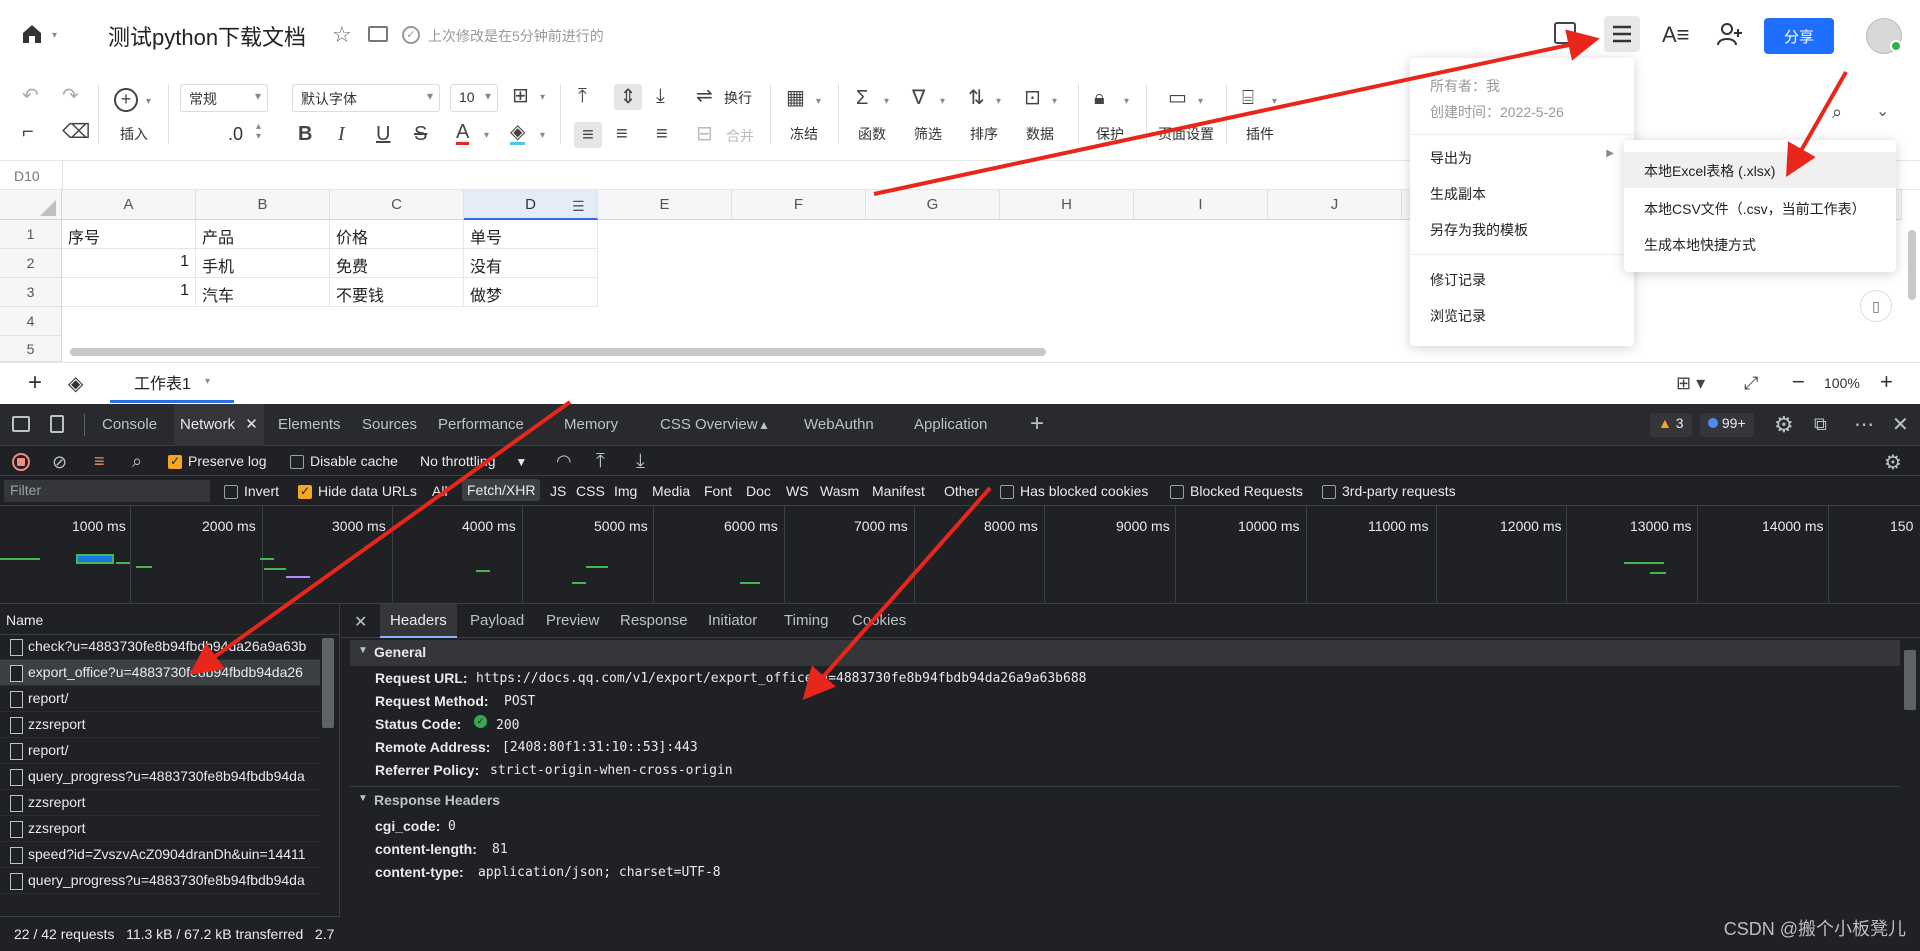  What do you see at coordinates (1912, 265) in the screenshot?
I see `vertical-scrollbar` at bounding box center [1912, 265].